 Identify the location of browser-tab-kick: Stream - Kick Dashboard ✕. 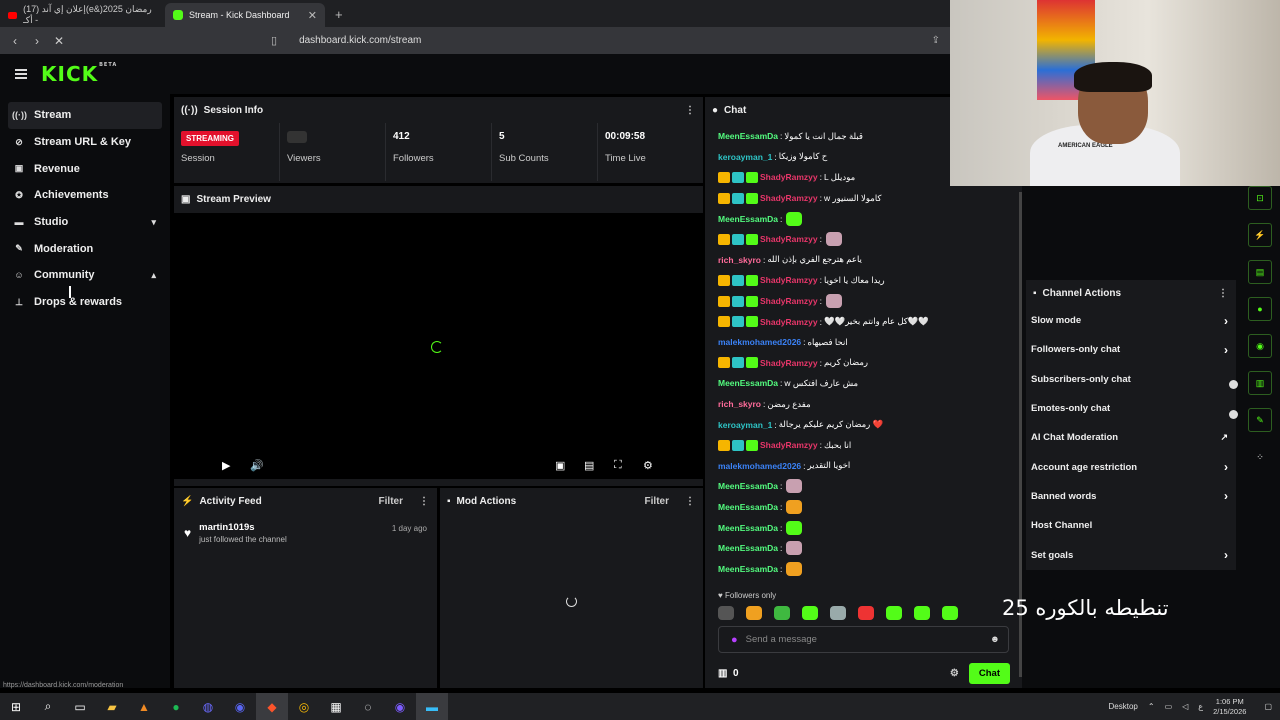
(245, 15).